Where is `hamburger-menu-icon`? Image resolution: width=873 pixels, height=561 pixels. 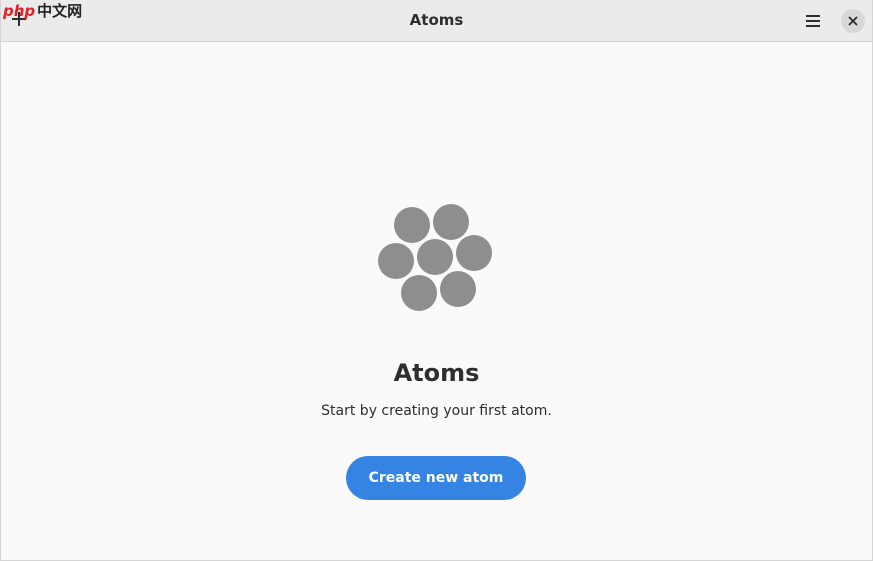 hamburger-menu-icon is located at coordinates (813, 21).